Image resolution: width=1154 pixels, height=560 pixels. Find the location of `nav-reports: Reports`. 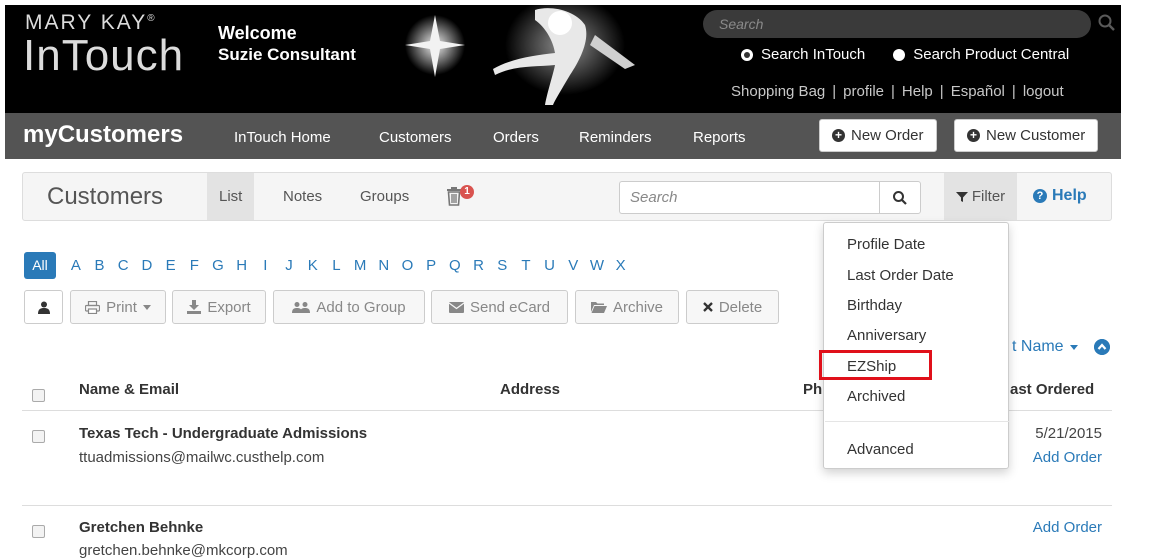

nav-reports: Reports is located at coordinates (719, 137).